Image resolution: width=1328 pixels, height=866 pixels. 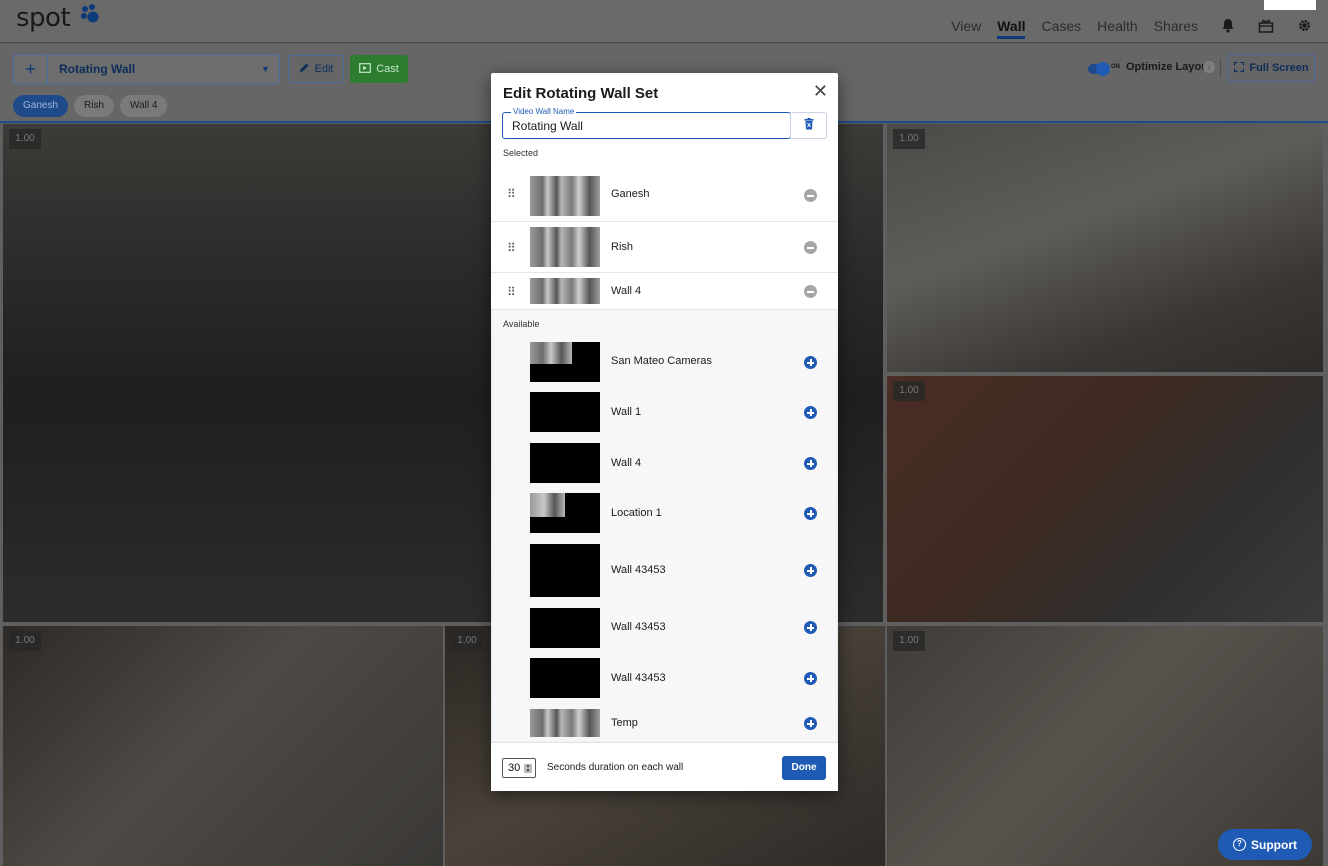 What do you see at coordinates (661, 361) in the screenshot?
I see `available-name: San Mateo Cameras` at bounding box center [661, 361].